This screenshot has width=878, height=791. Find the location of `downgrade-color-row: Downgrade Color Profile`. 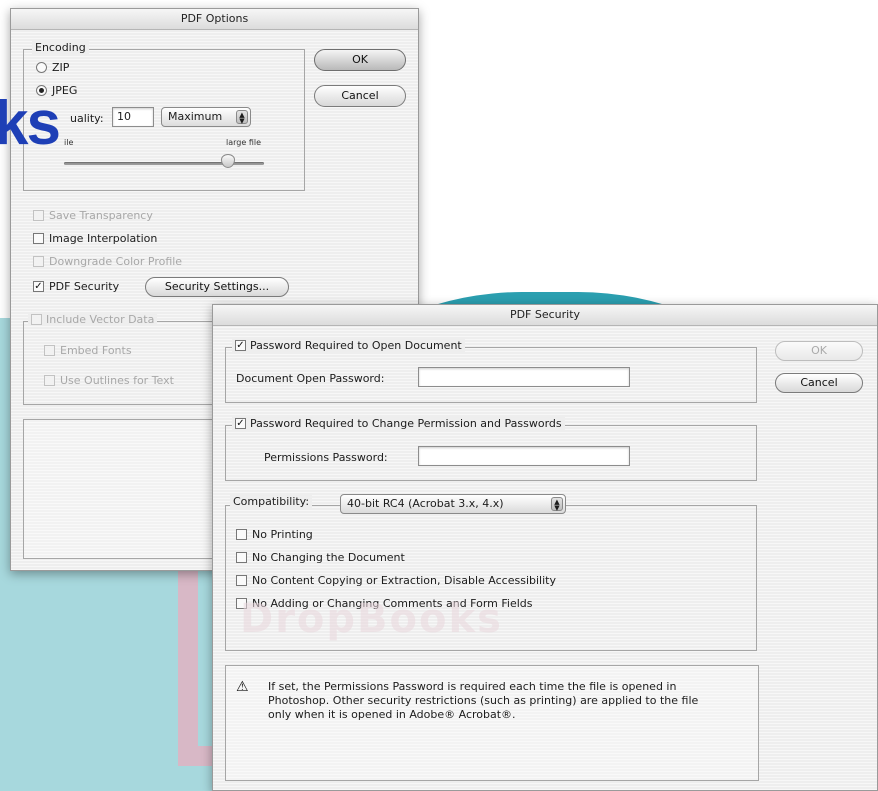

downgrade-color-row: Downgrade Color Profile is located at coordinates (107, 261).